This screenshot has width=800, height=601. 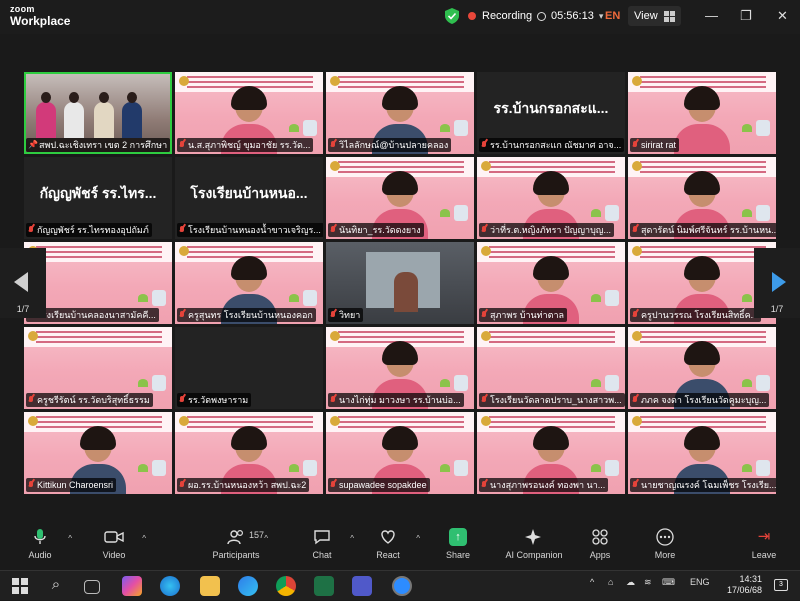 I want to click on next-page-button: 1/7, so click(x=777, y=283).